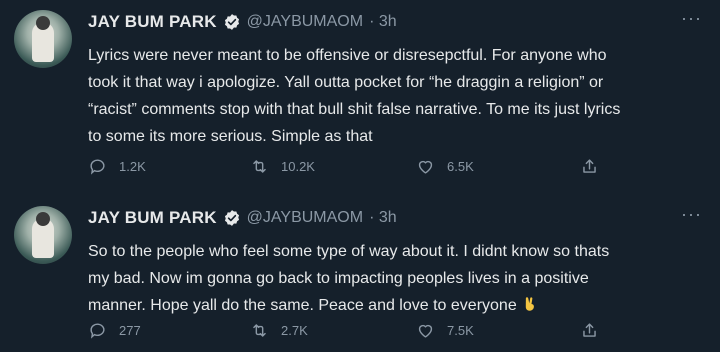  What do you see at coordinates (445, 330) in the screenshot?
I see `like-button: 7.5K` at bounding box center [445, 330].